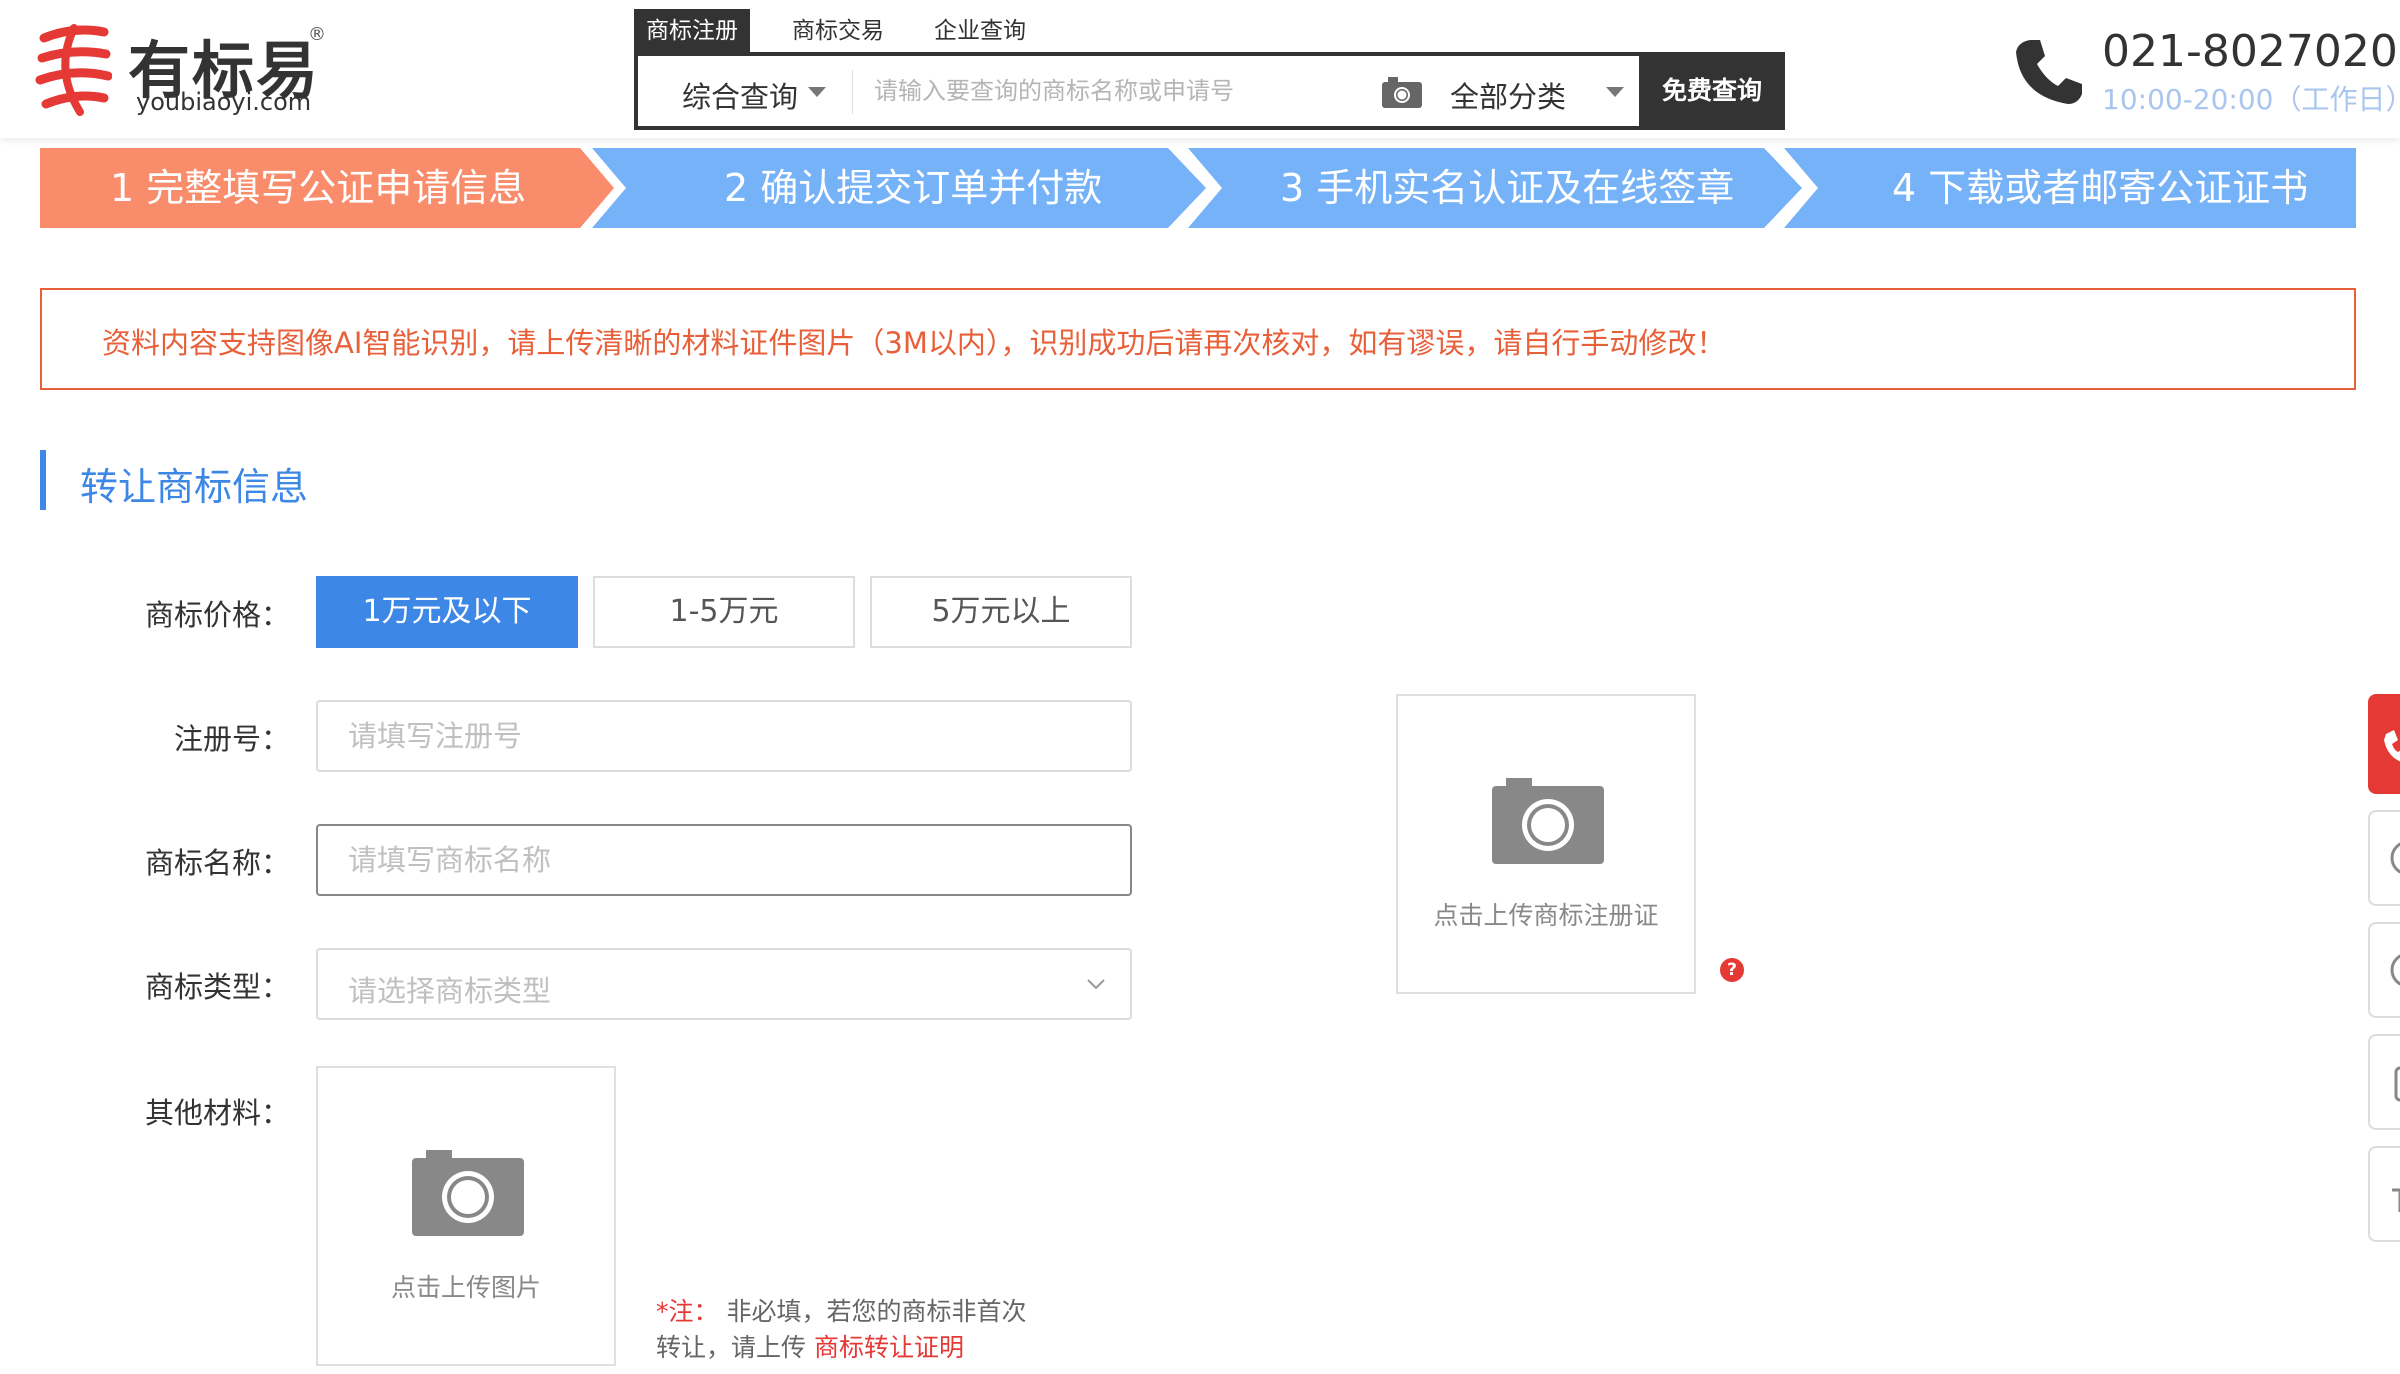 Image resolution: width=2400 pixels, height=1374 pixels. What do you see at coordinates (2395, 858) in the screenshot?
I see `chat-icon` at bounding box center [2395, 858].